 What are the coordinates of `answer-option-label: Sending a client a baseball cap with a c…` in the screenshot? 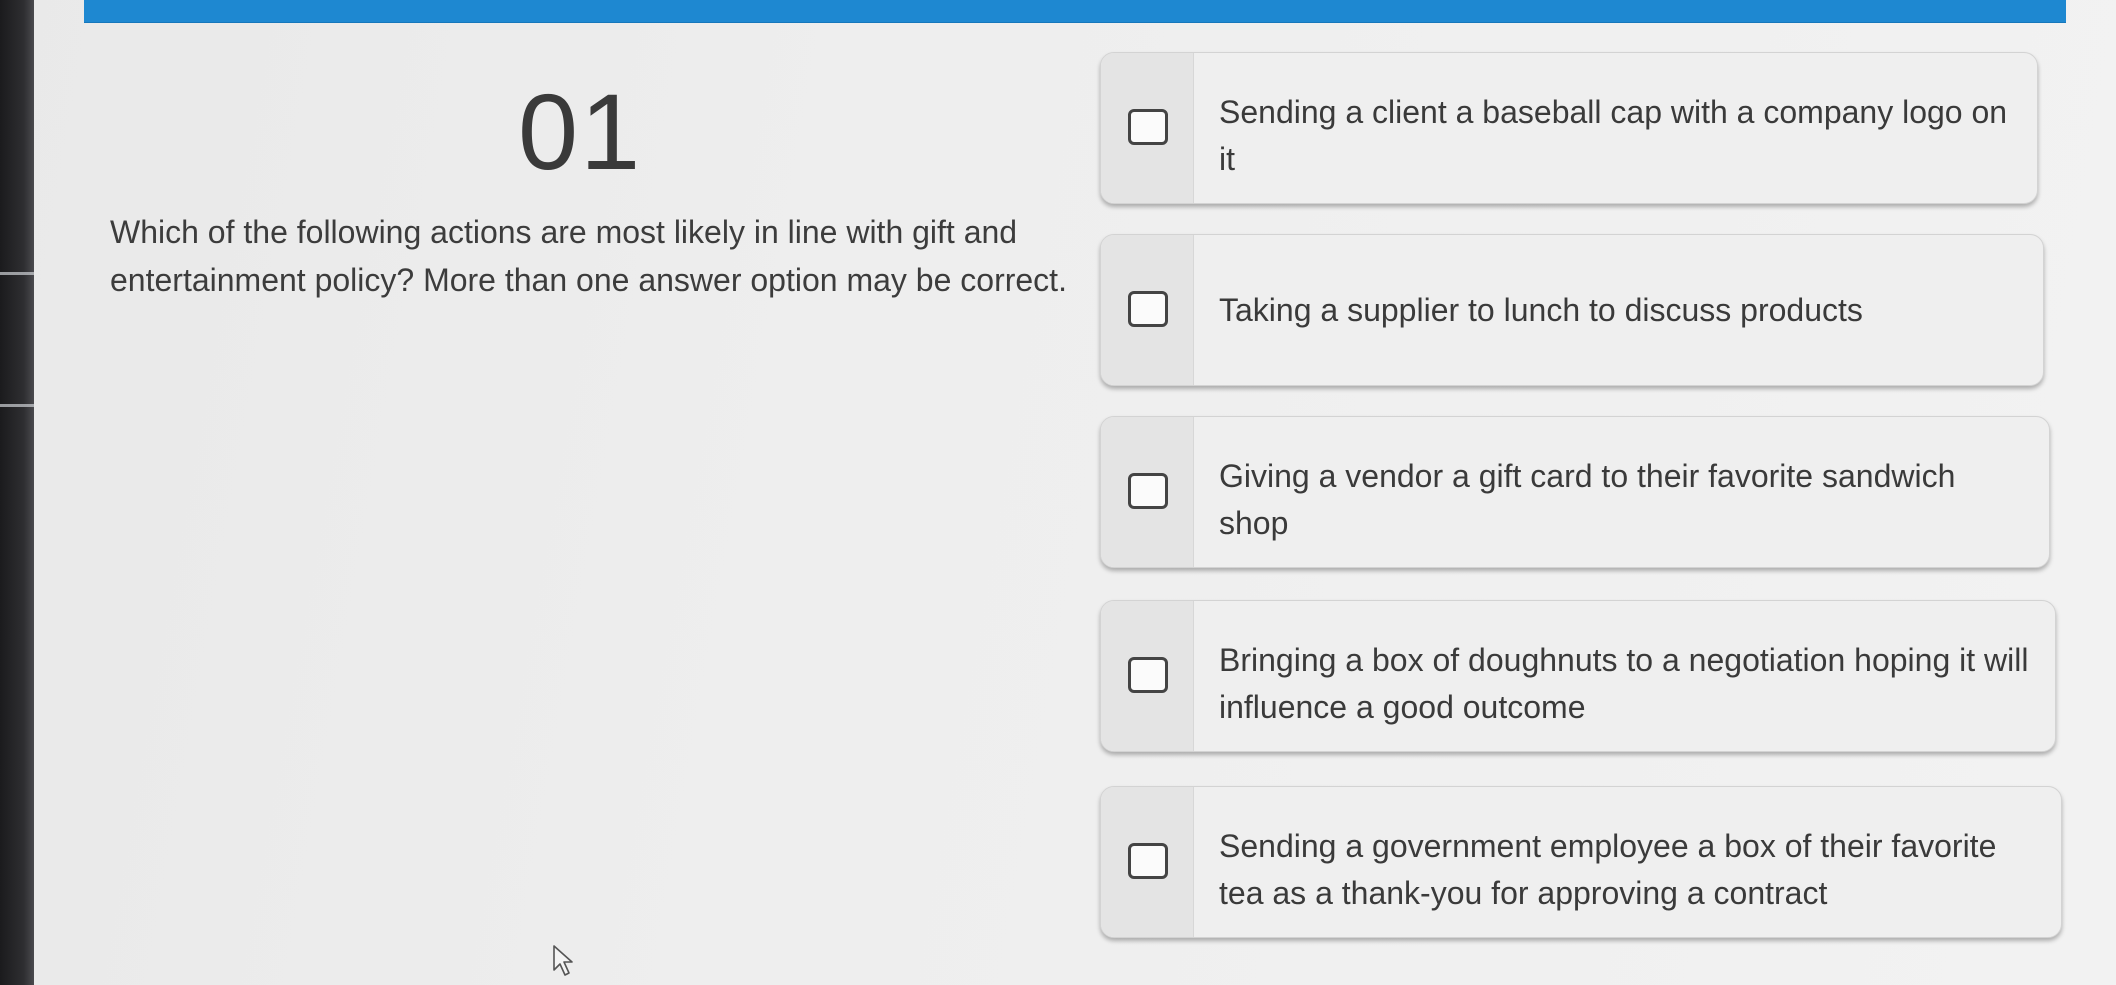 It's located at (1613, 135).